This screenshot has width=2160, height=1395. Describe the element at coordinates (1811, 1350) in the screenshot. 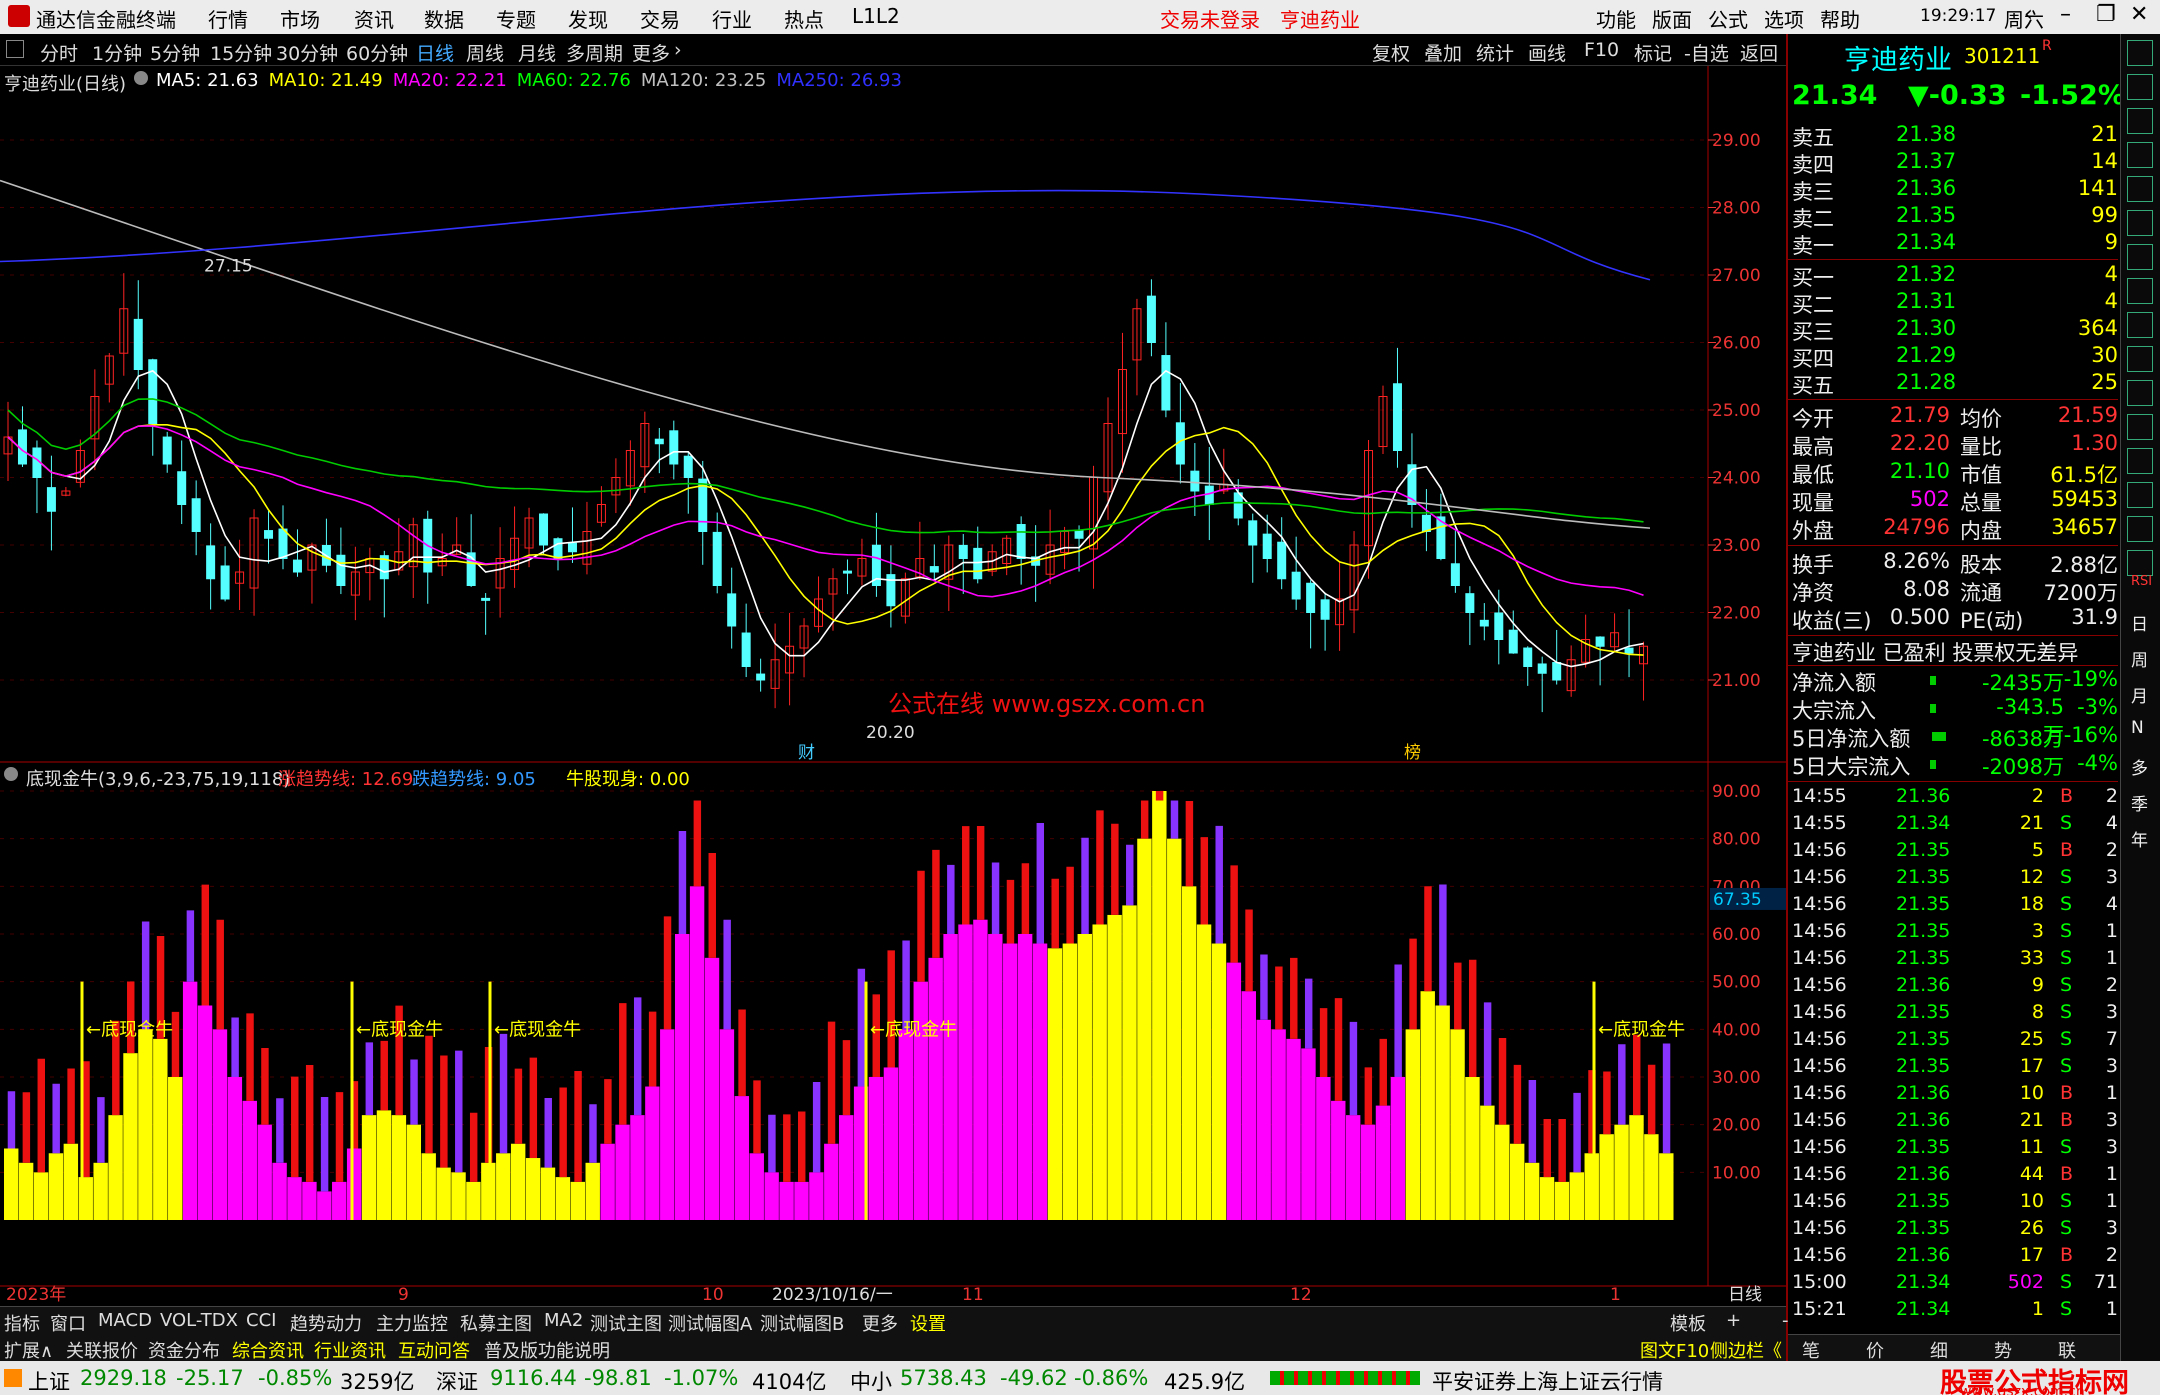

I see `quote-tab-0: 笔` at that location.